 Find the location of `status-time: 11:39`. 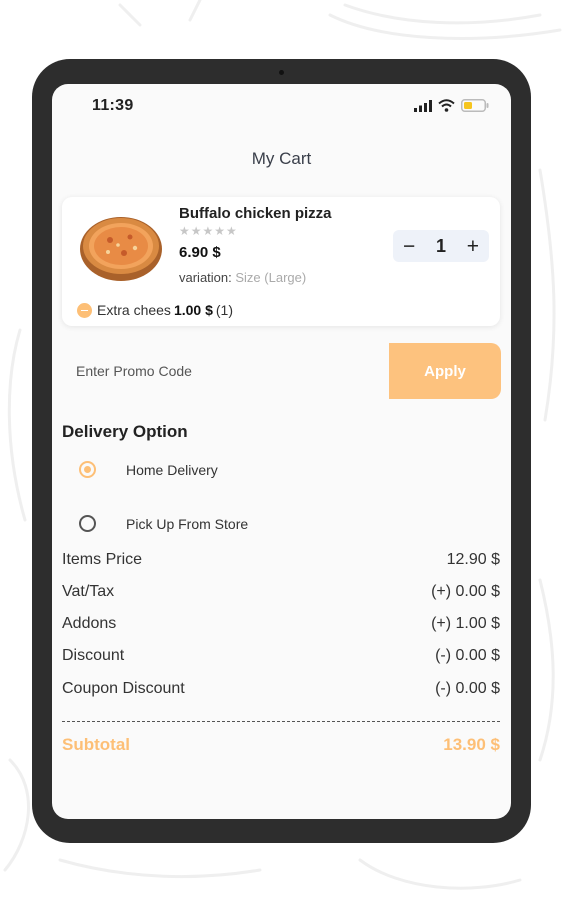

status-time: 11:39 is located at coordinates (113, 105).